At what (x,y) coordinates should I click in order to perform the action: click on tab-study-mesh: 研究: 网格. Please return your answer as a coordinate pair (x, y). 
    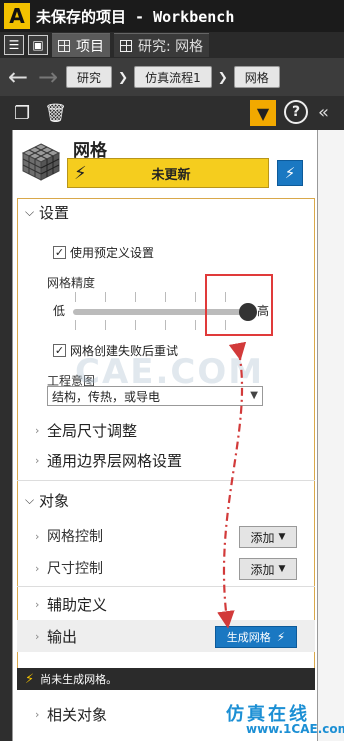
    Looking at the image, I should click on (162, 45).